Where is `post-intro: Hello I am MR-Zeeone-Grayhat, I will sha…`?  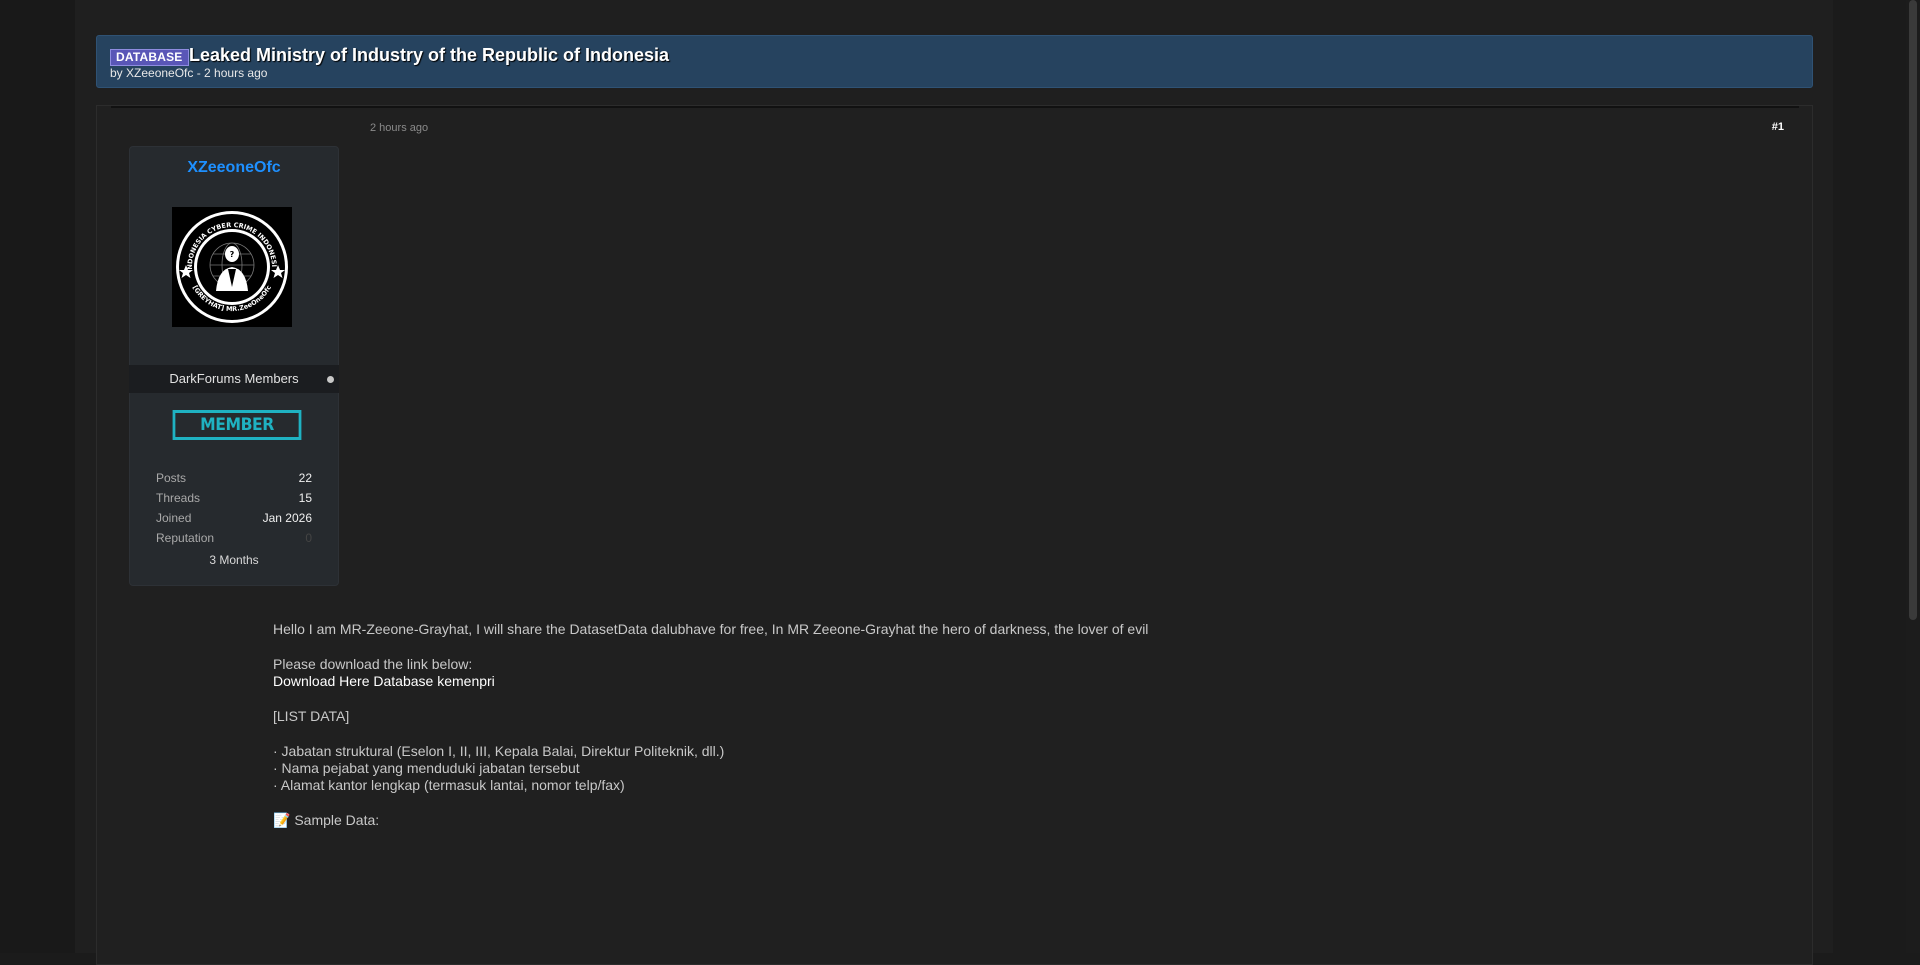
post-intro: Hello I am MR-Zeeone-Grayhat, I will sha… is located at coordinates (711, 629).